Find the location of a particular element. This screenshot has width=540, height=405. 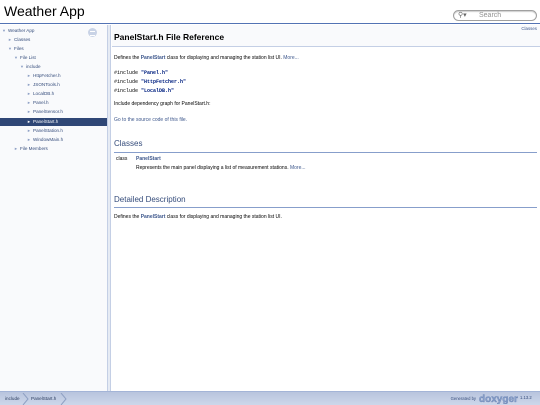

breadcrumb: include PanelStart.h Generated by is located at coordinates (270, 398).